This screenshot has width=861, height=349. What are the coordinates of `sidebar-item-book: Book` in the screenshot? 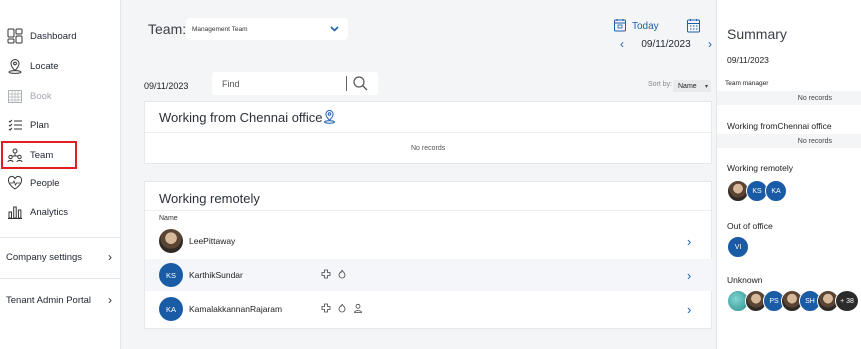 It's located at (60, 96).